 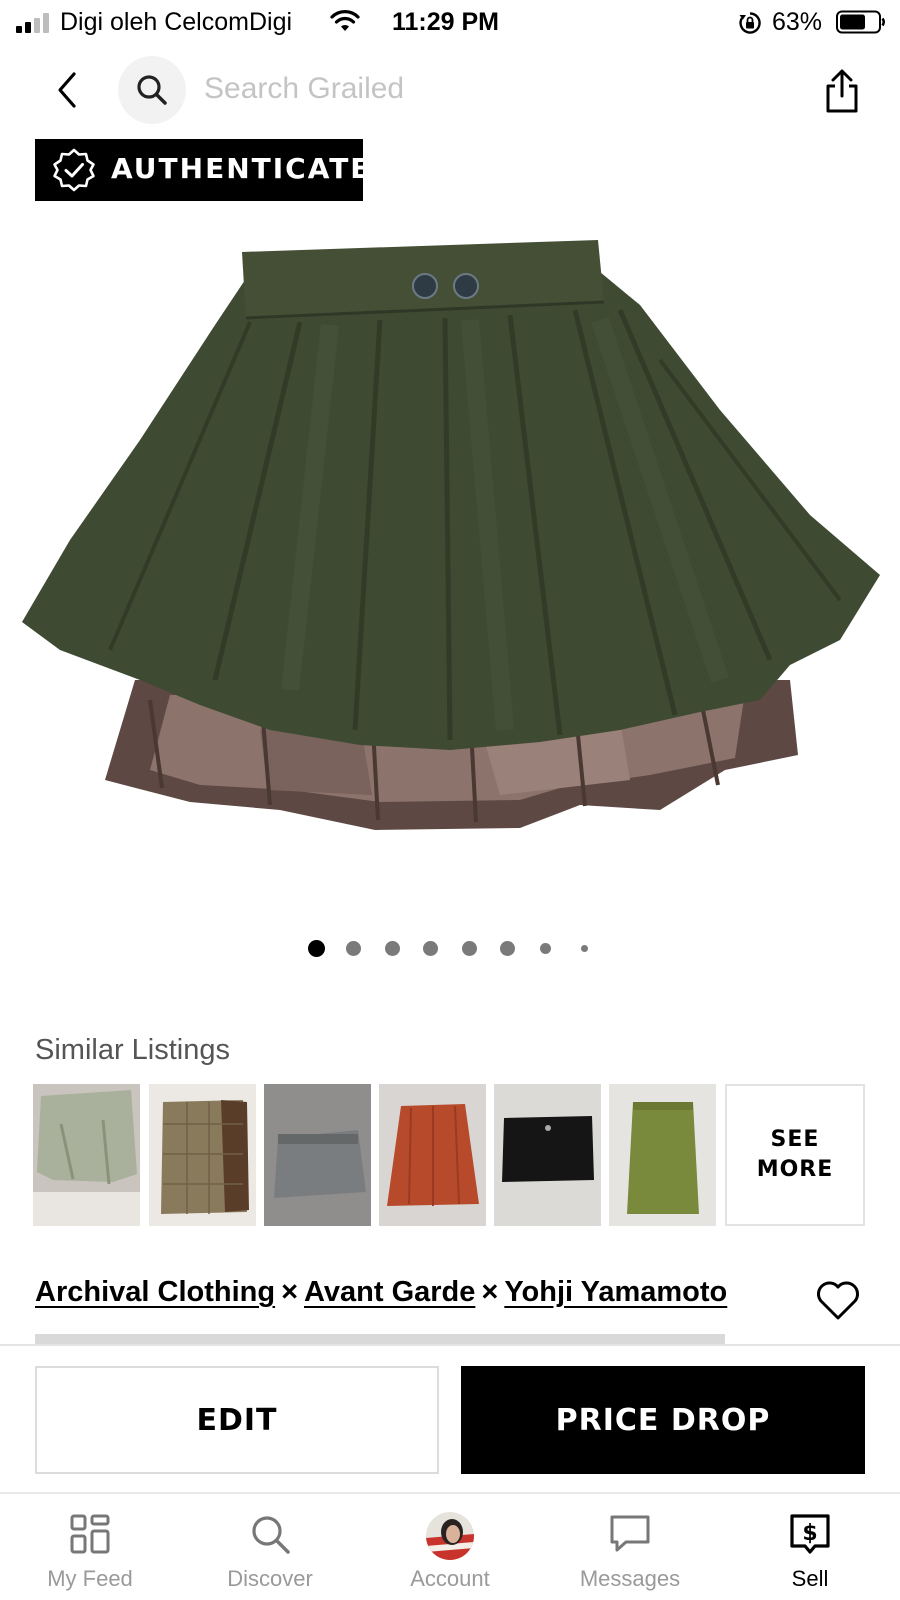 What do you see at coordinates (304, 89) in the screenshot?
I see `search-input: Search Grailed` at bounding box center [304, 89].